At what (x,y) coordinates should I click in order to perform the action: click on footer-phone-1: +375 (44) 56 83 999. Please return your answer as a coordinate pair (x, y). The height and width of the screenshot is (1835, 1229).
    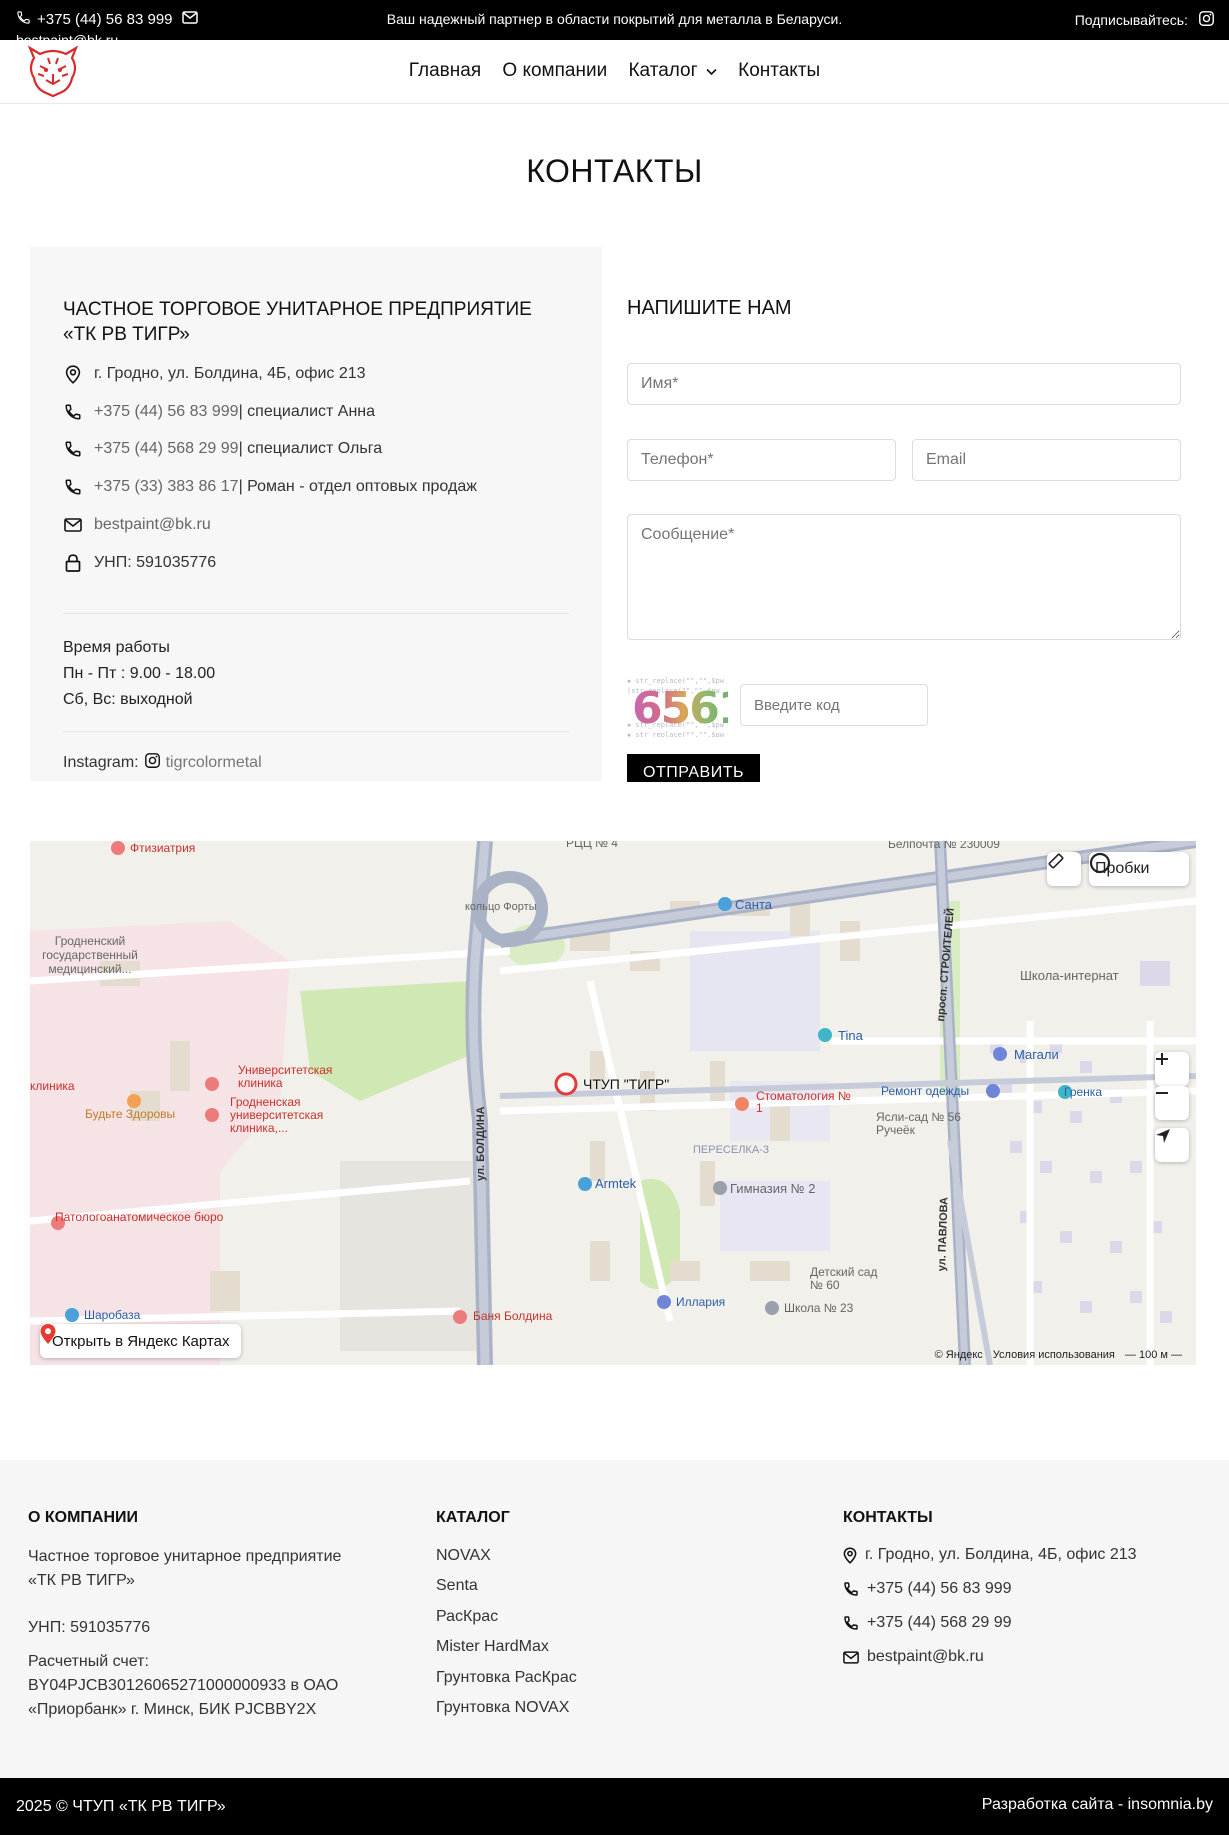
    Looking at the image, I should click on (927, 1589).